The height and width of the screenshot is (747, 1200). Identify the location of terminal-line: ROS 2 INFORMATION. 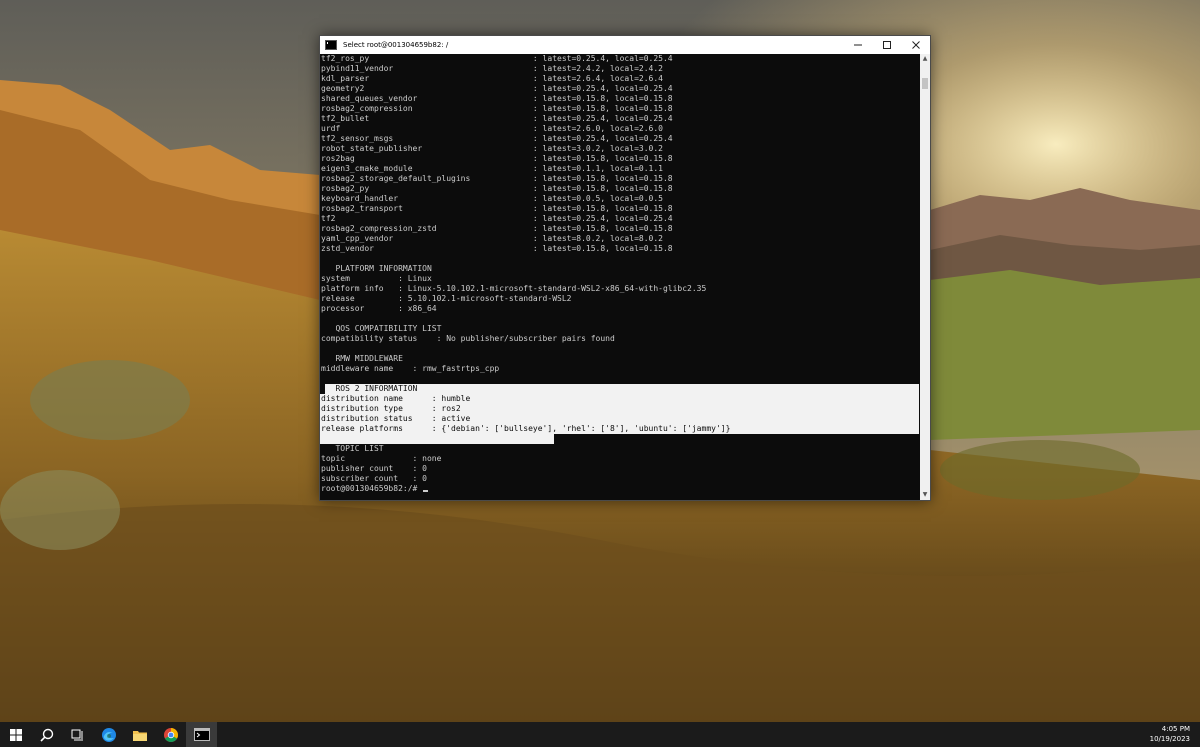
(369, 388).